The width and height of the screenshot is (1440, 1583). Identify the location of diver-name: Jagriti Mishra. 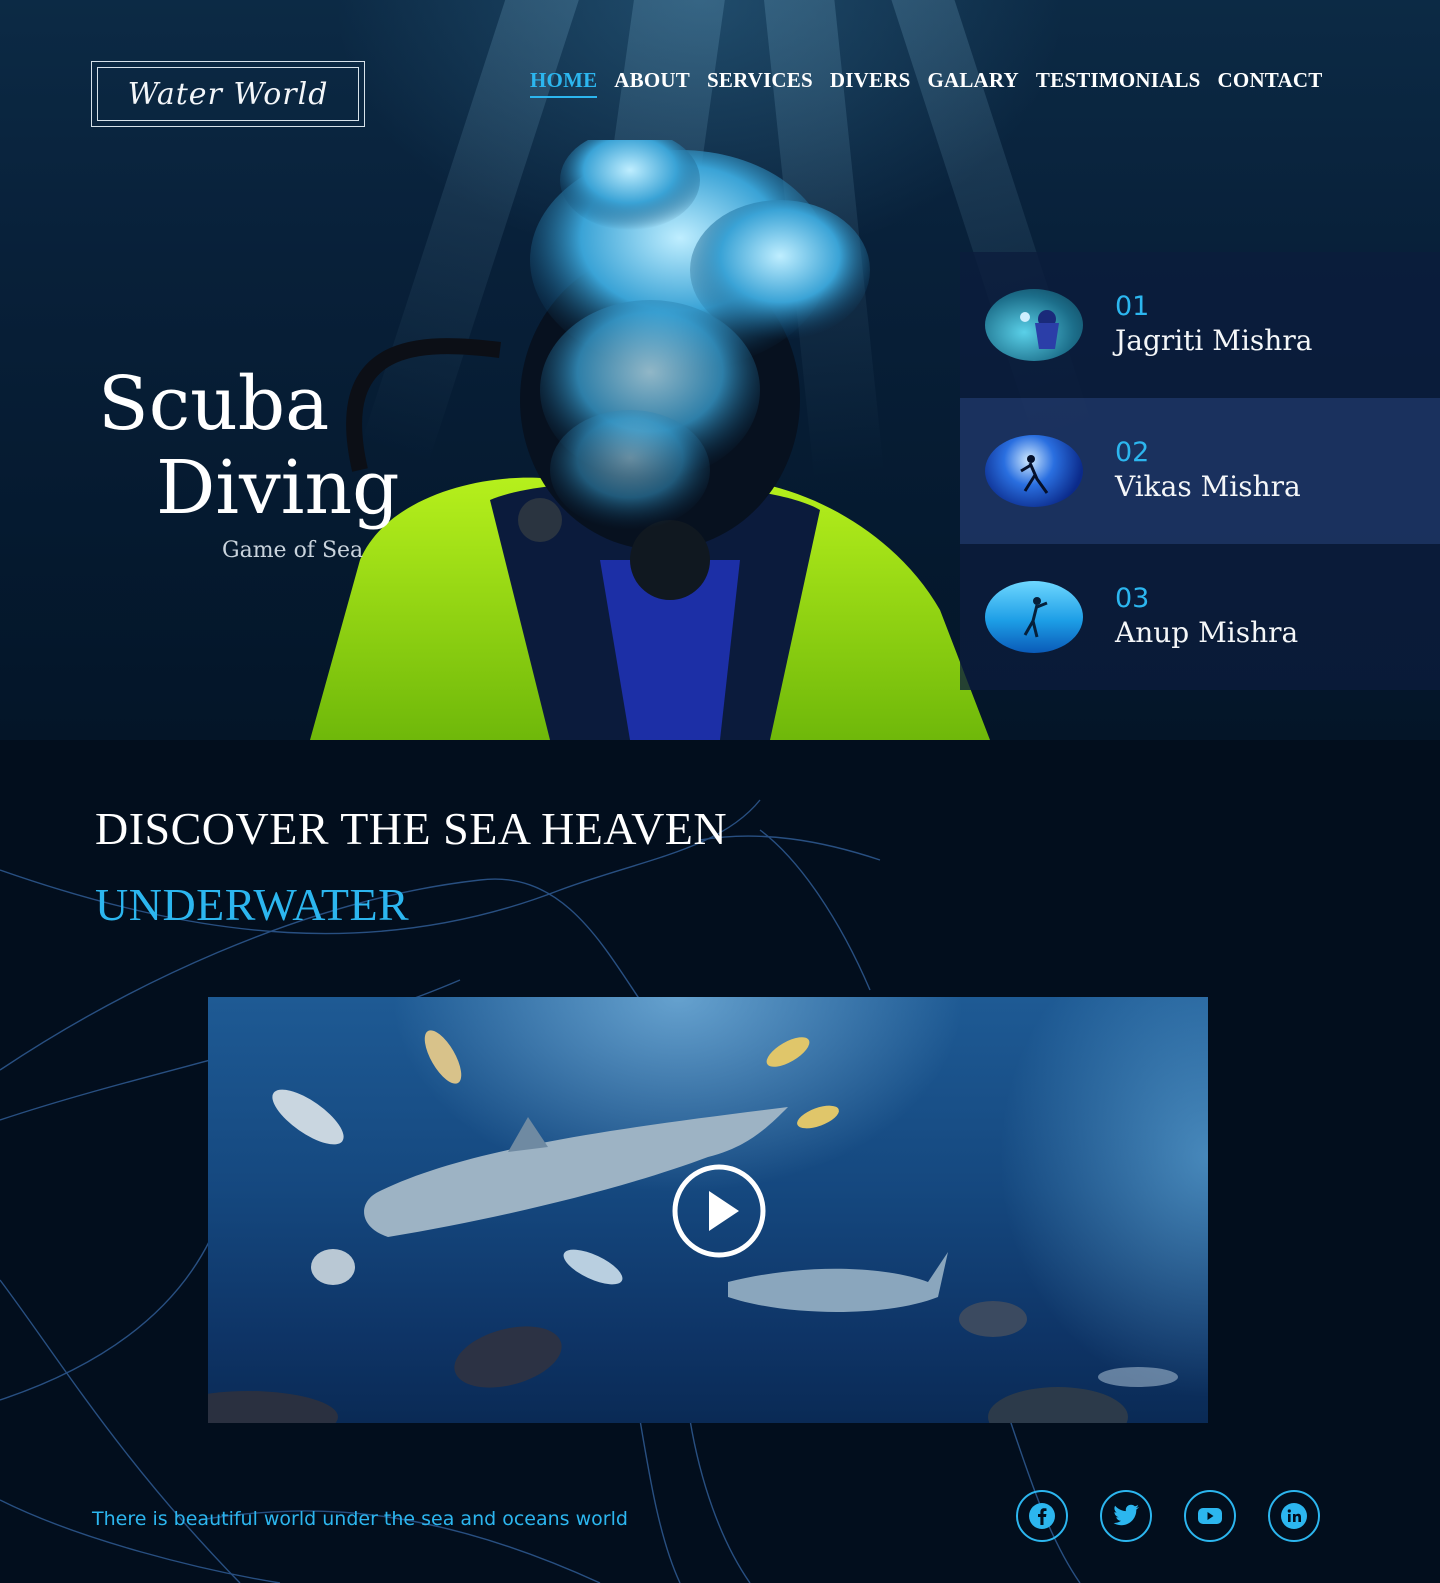
(1214, 340).